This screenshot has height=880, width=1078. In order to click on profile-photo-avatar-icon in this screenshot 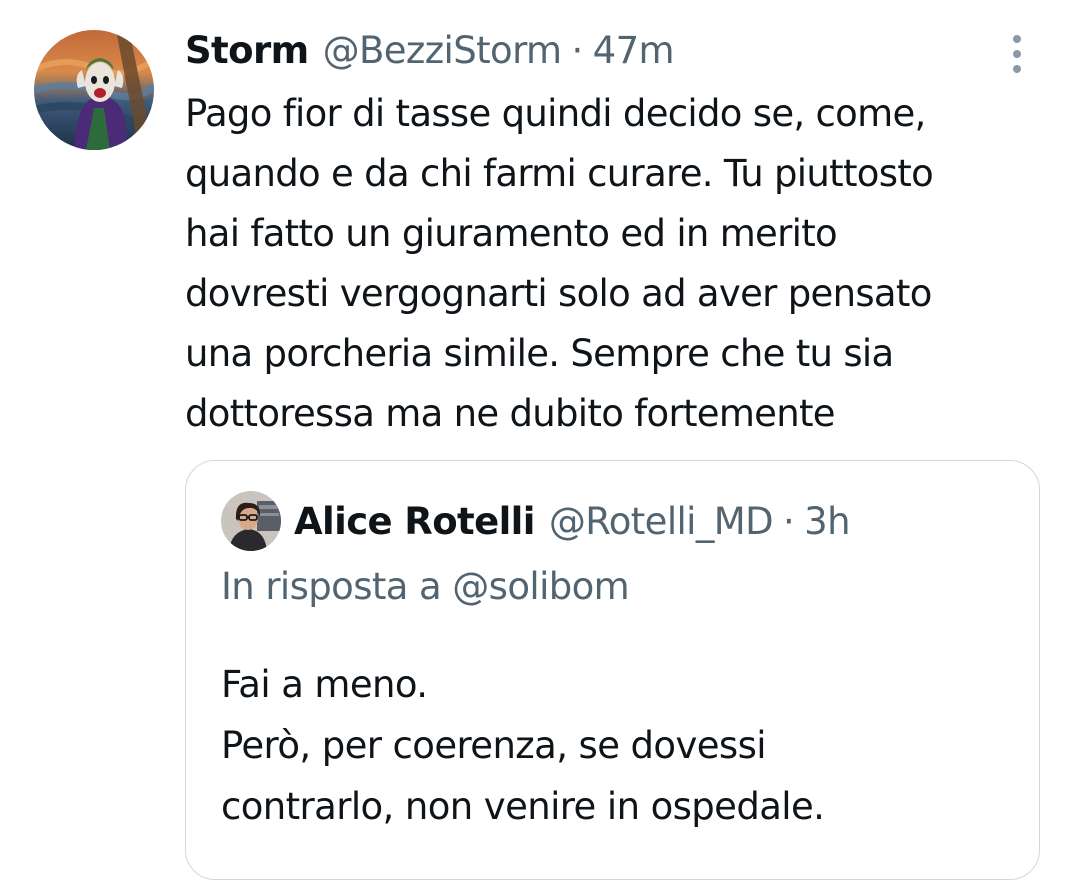, I will do `click(251, 521)`.